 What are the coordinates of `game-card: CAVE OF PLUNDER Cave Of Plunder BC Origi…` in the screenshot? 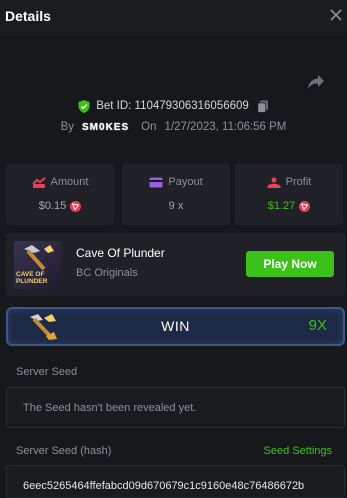 It's located at (175, 264).